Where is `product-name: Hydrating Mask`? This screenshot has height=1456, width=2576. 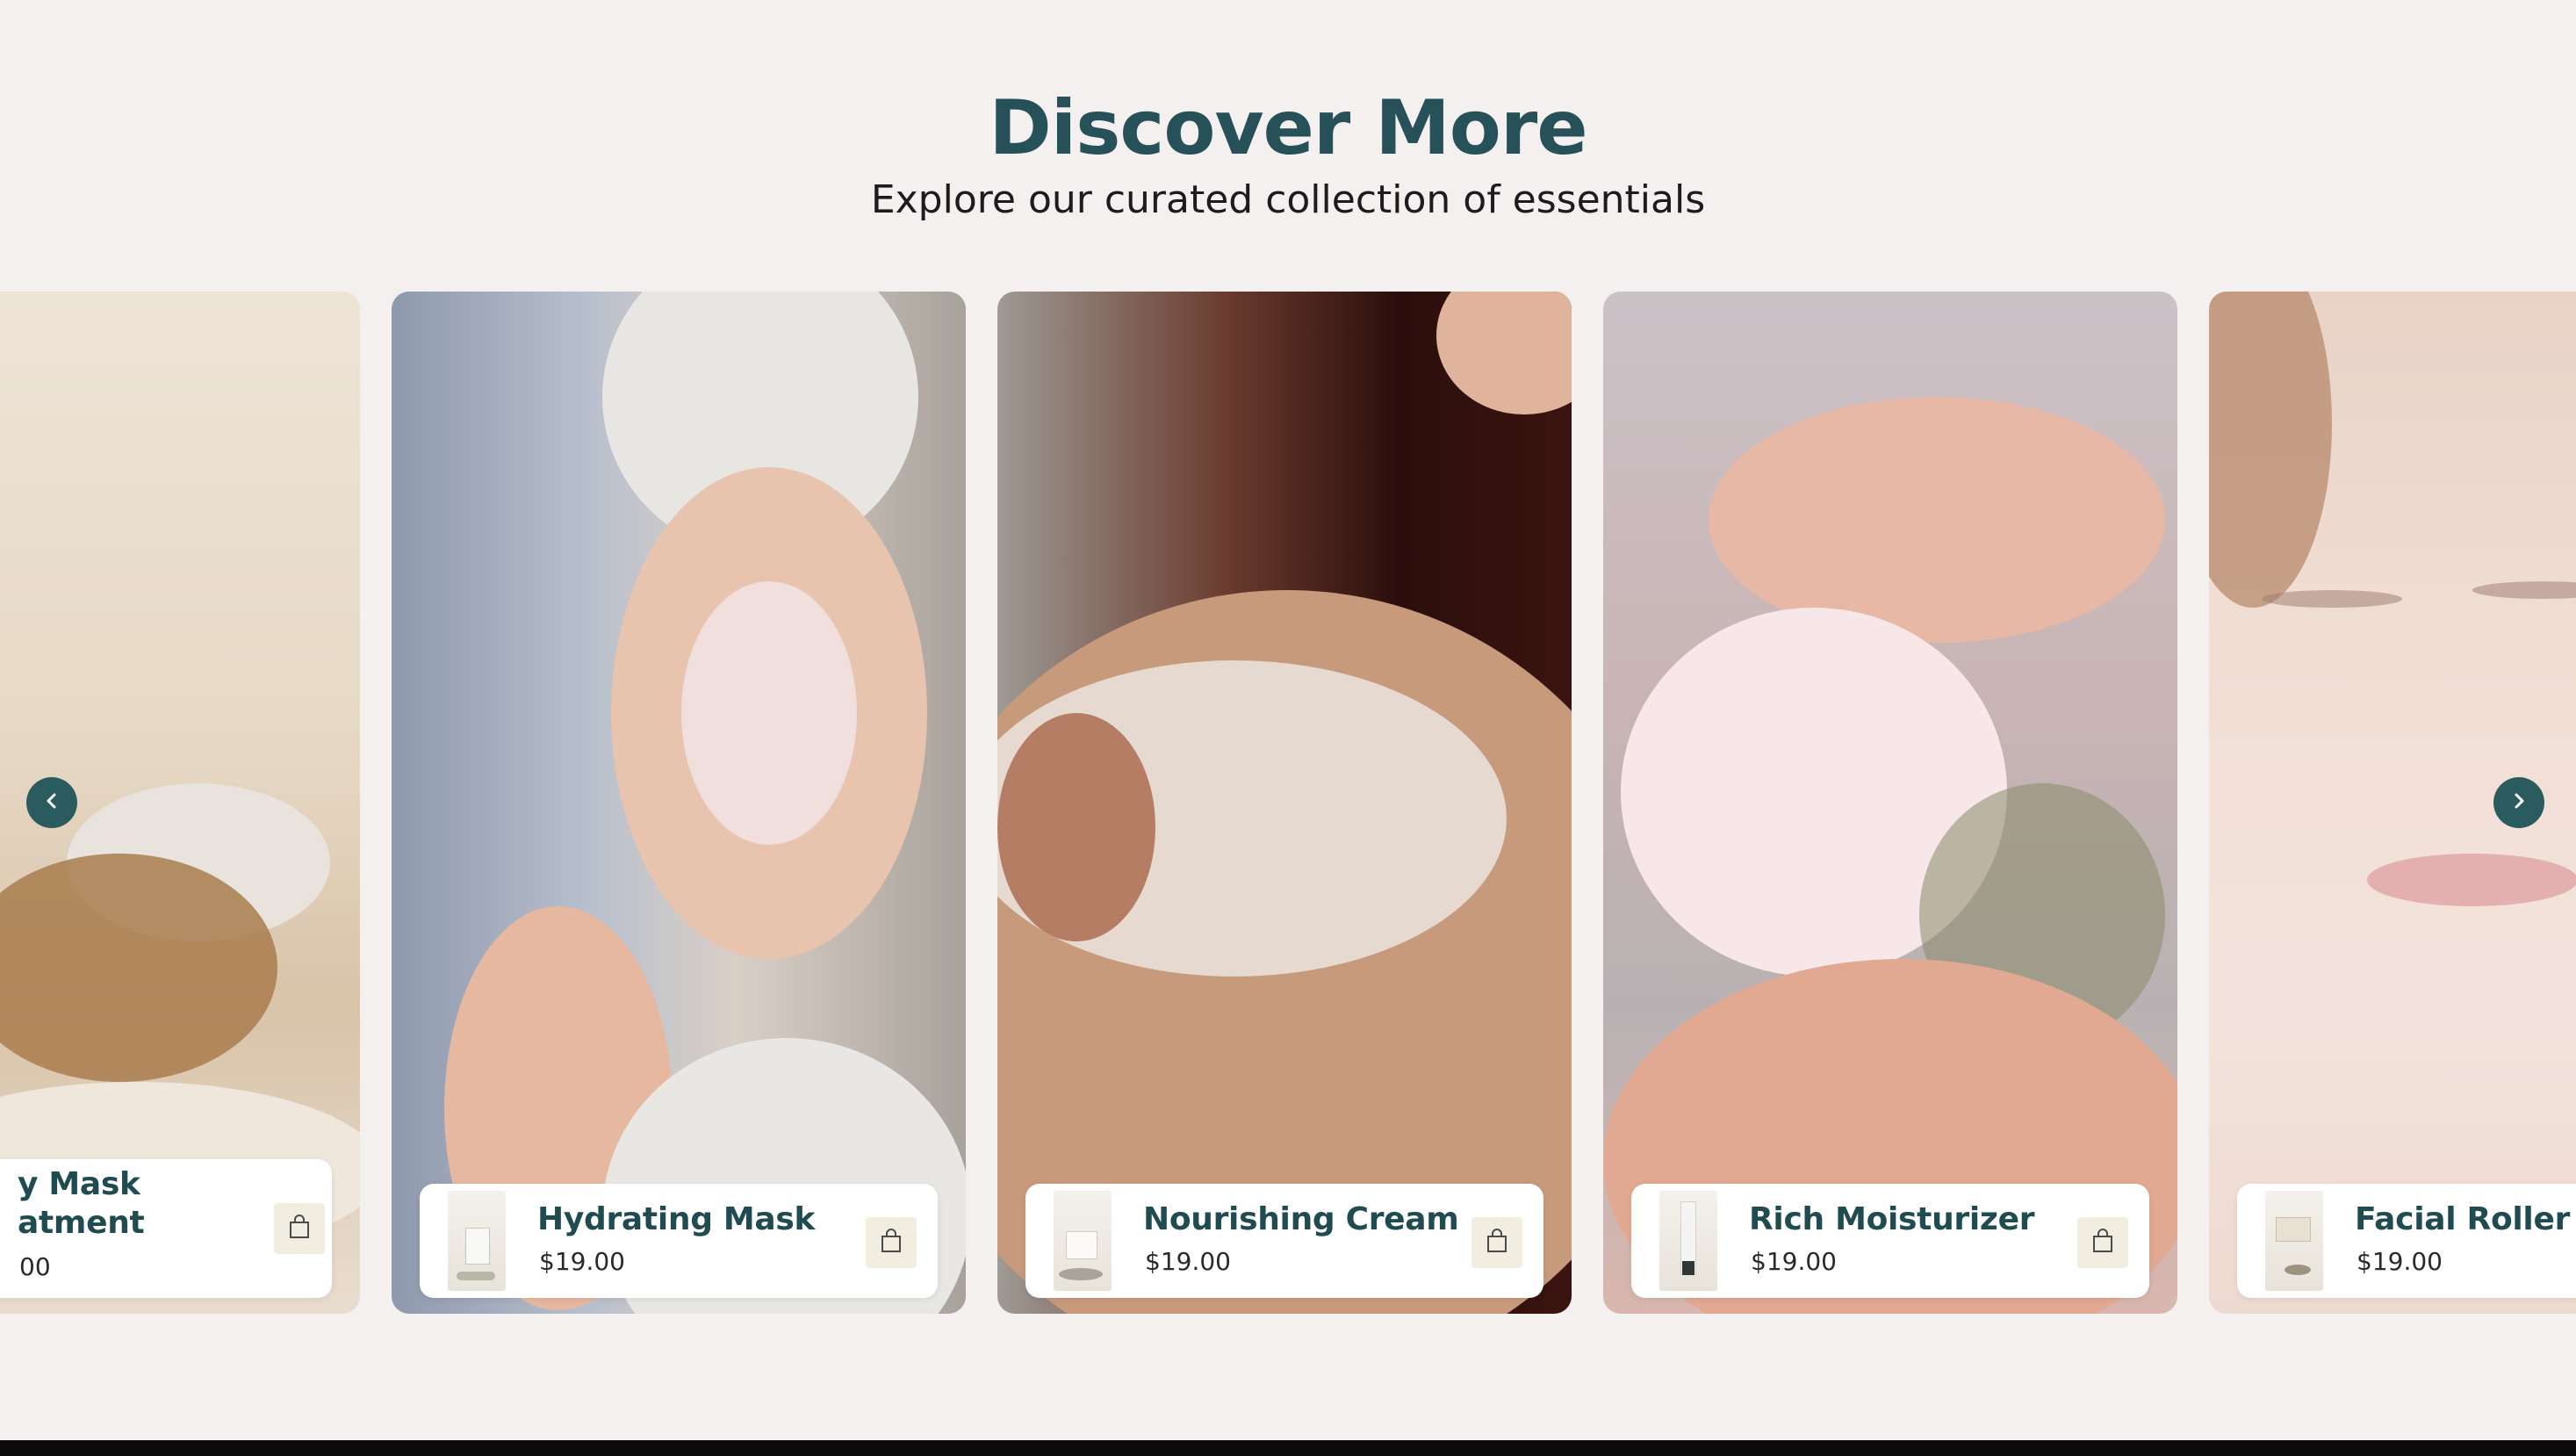
product-name: Hydrating Mask is located at coordinates (676, 1219).